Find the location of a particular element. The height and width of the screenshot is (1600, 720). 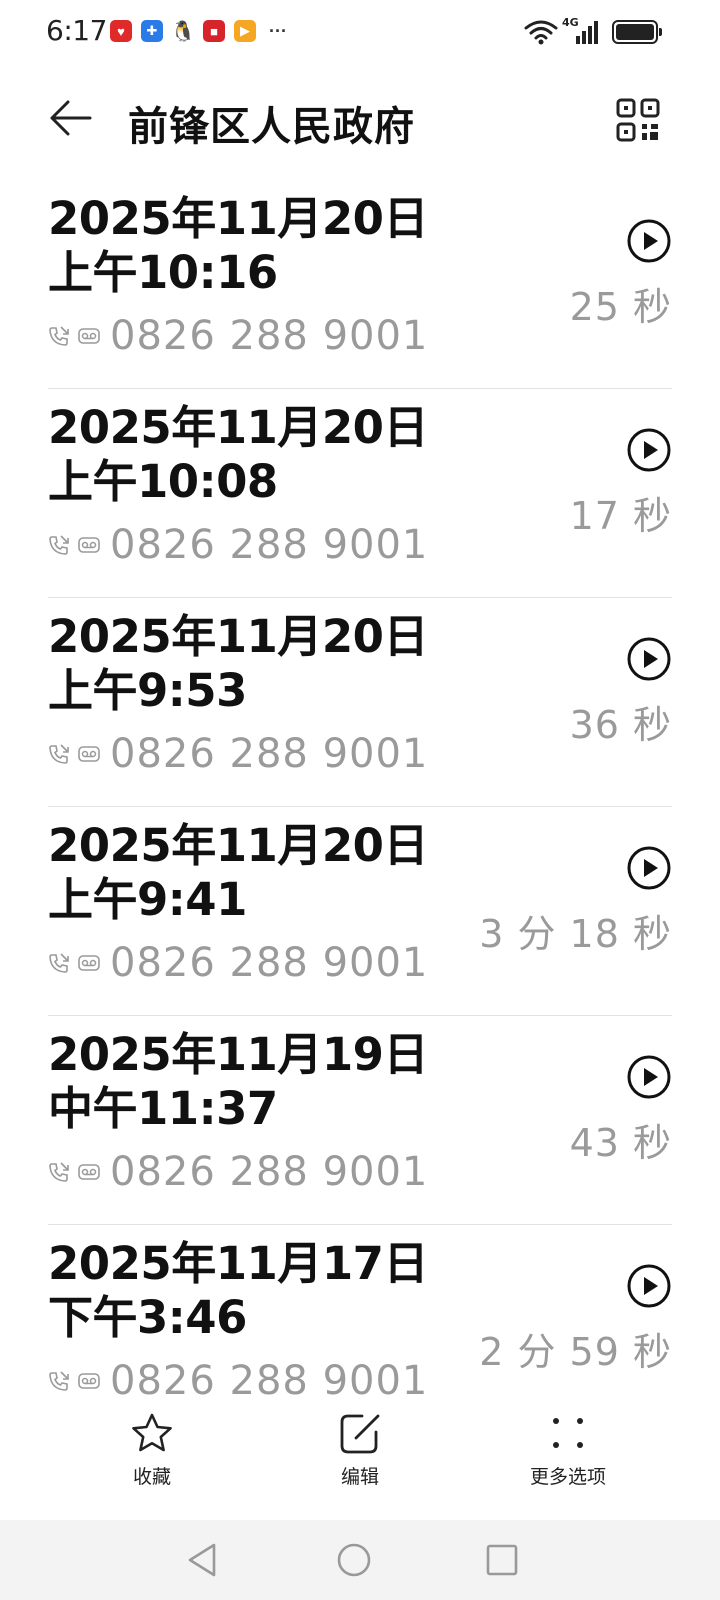

back-button is located at coordinates (70, 118).